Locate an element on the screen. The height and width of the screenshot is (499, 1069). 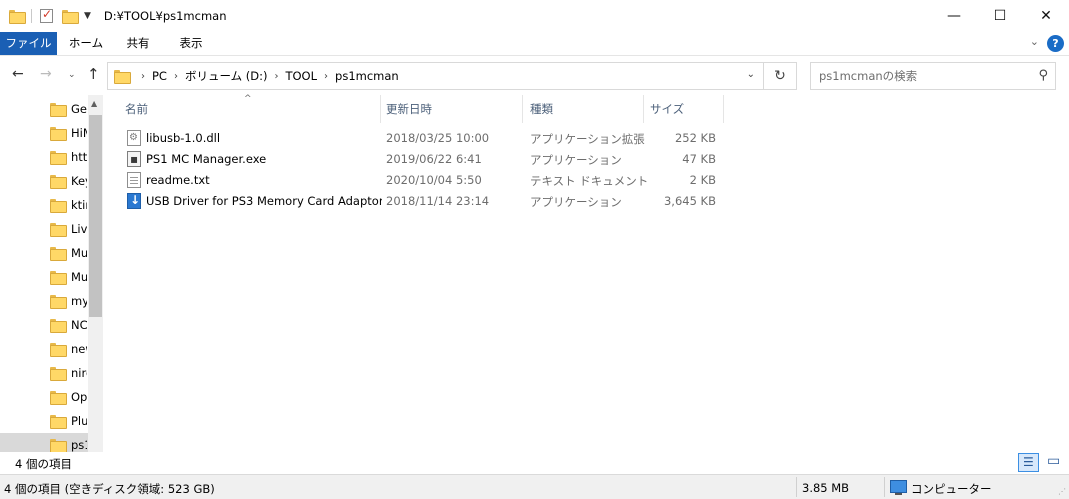
help-button: ? is located at coordinates (1055, 43).